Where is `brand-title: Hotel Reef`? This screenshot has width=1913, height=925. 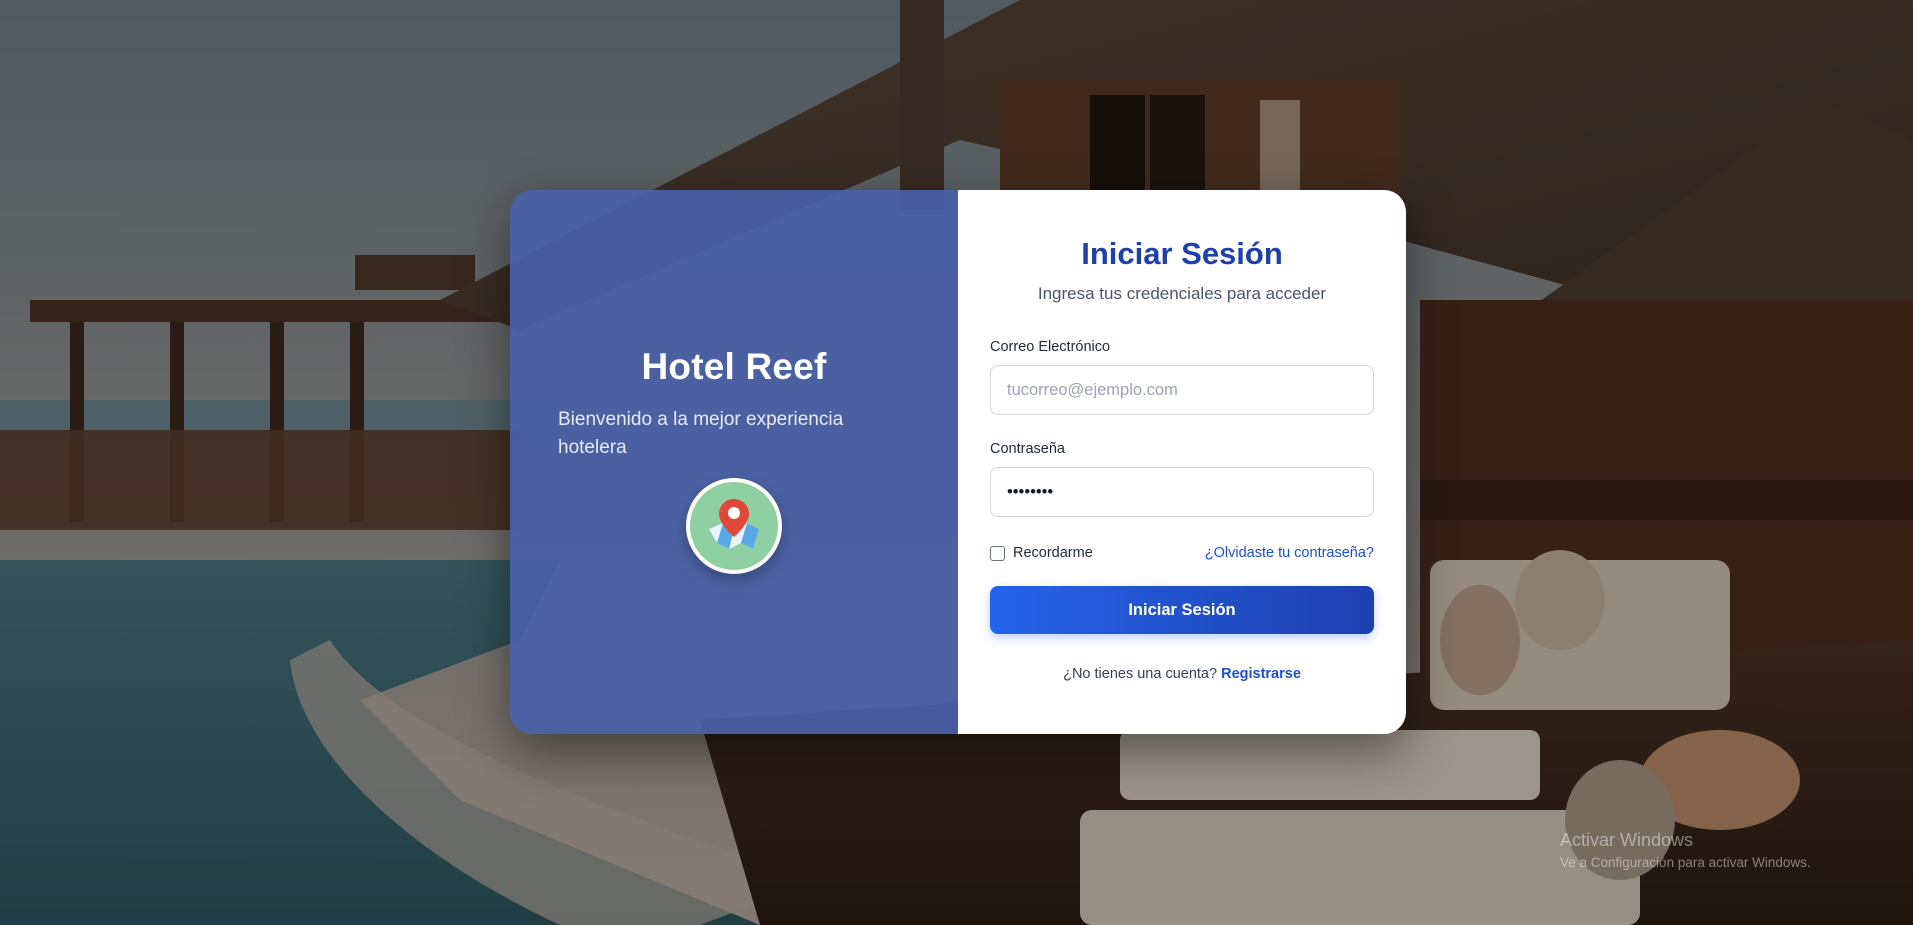
brand-title: Hotel Reef is located at coordinates (734, 366).